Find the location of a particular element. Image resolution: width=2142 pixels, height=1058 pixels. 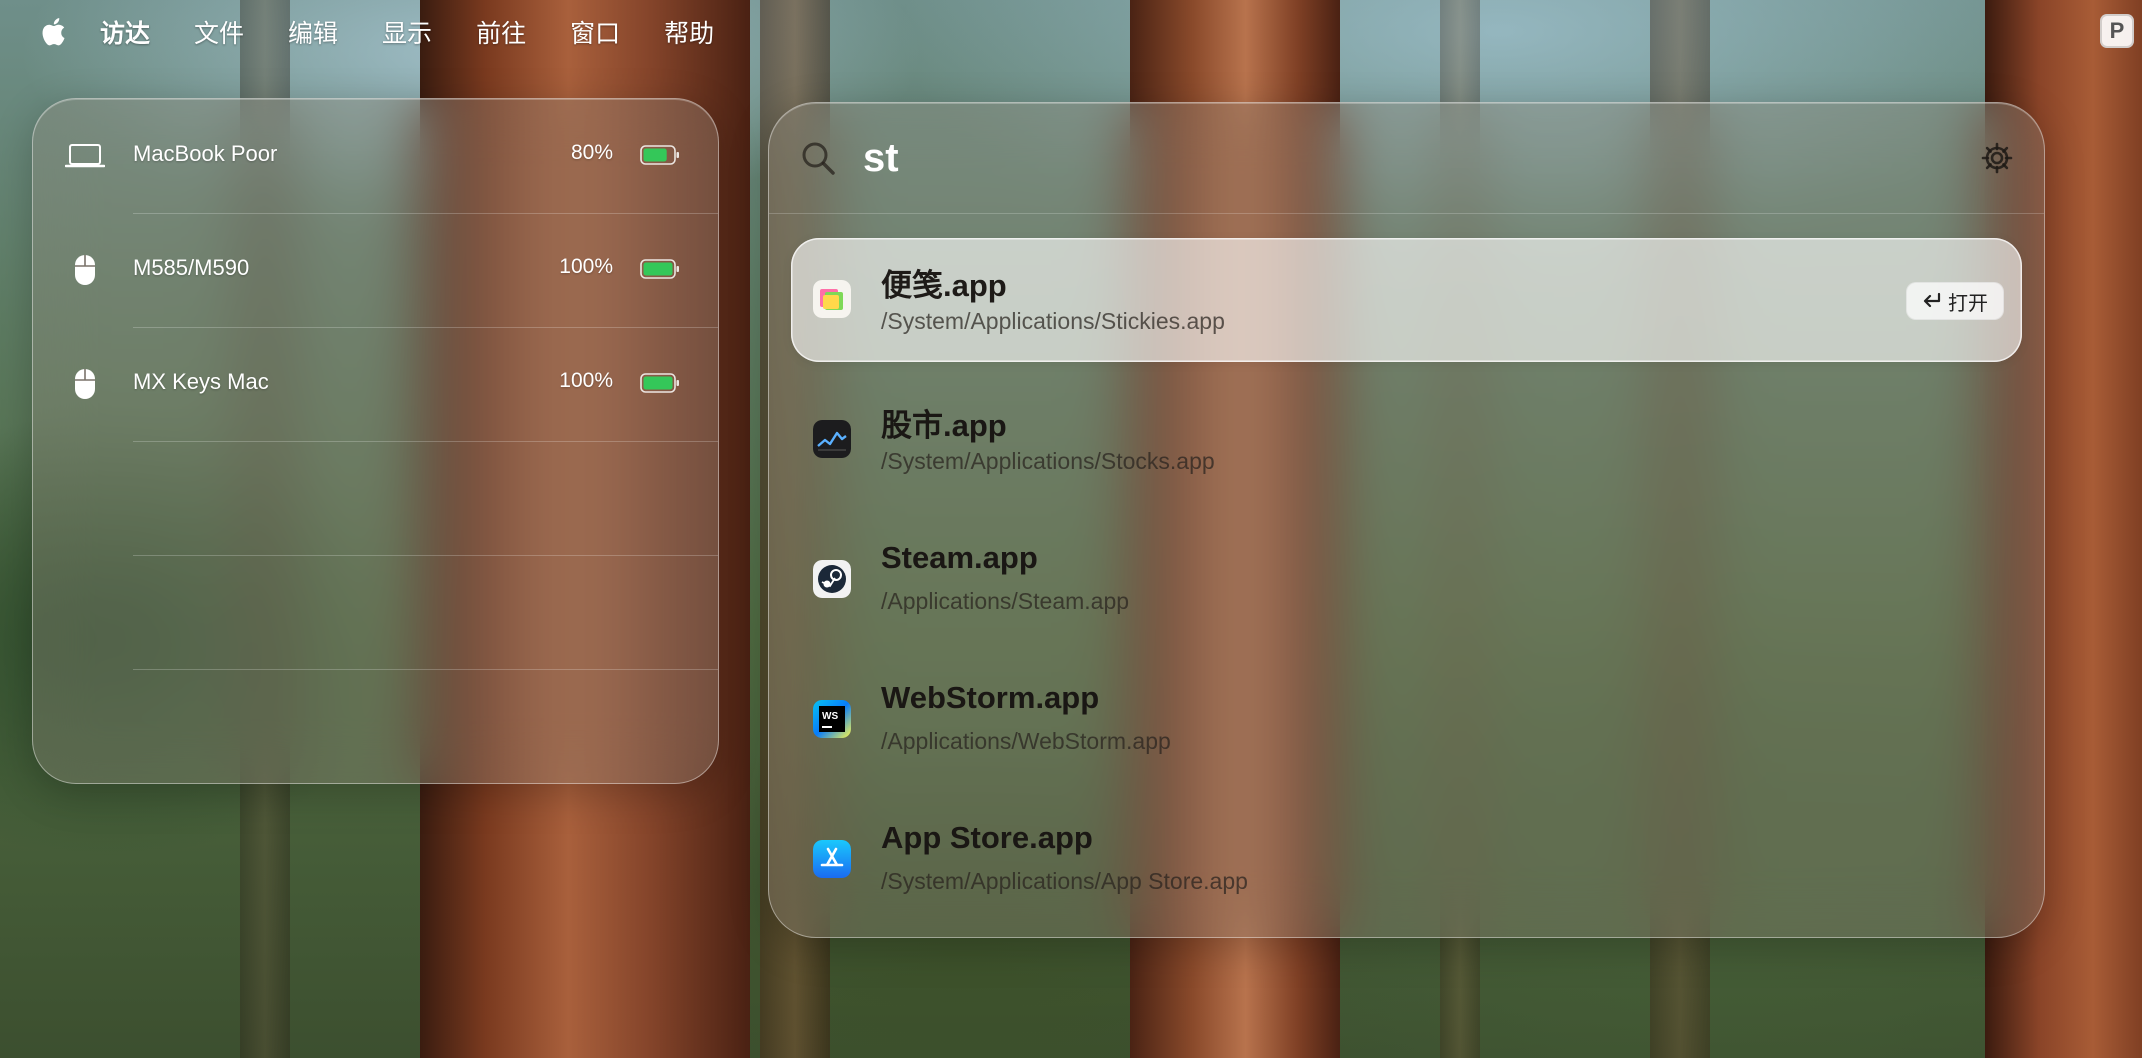

return-icon is located at coordinates (1932, 300).